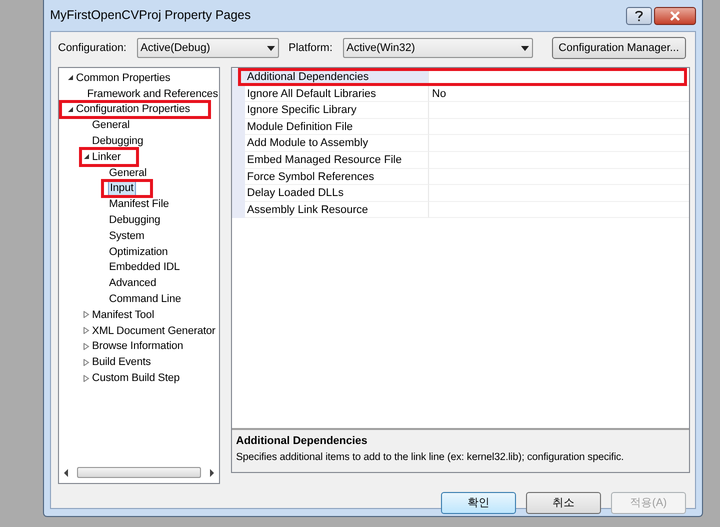 This screenshot has height=527, width=720. What do you see at coordinates (123, 77) in the screenshot?
I see `tree-item: Common Properties` at bounding box center [123, 77].